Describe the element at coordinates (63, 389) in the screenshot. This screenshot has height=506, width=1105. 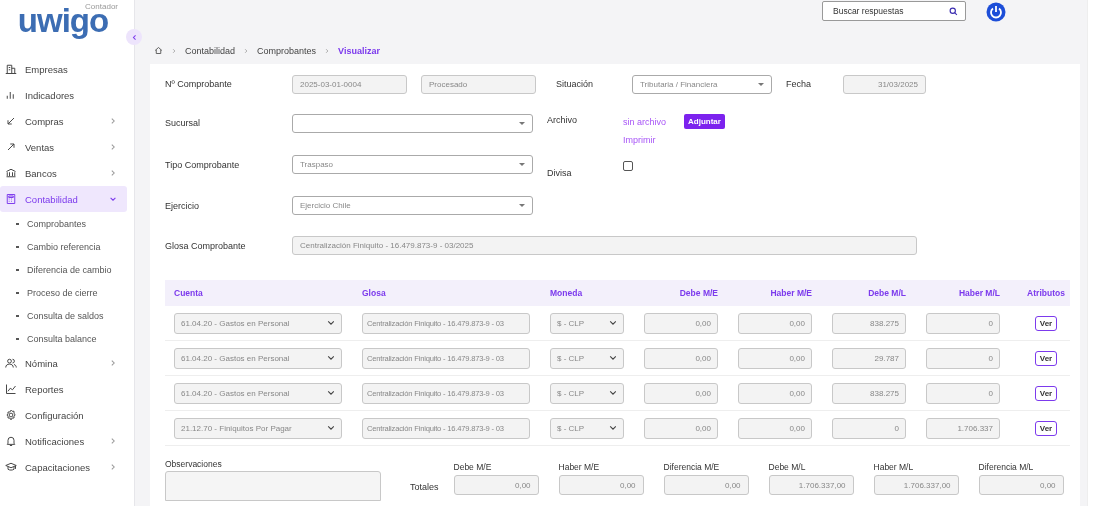
I see `sidebar-item: Reportes` at that location.